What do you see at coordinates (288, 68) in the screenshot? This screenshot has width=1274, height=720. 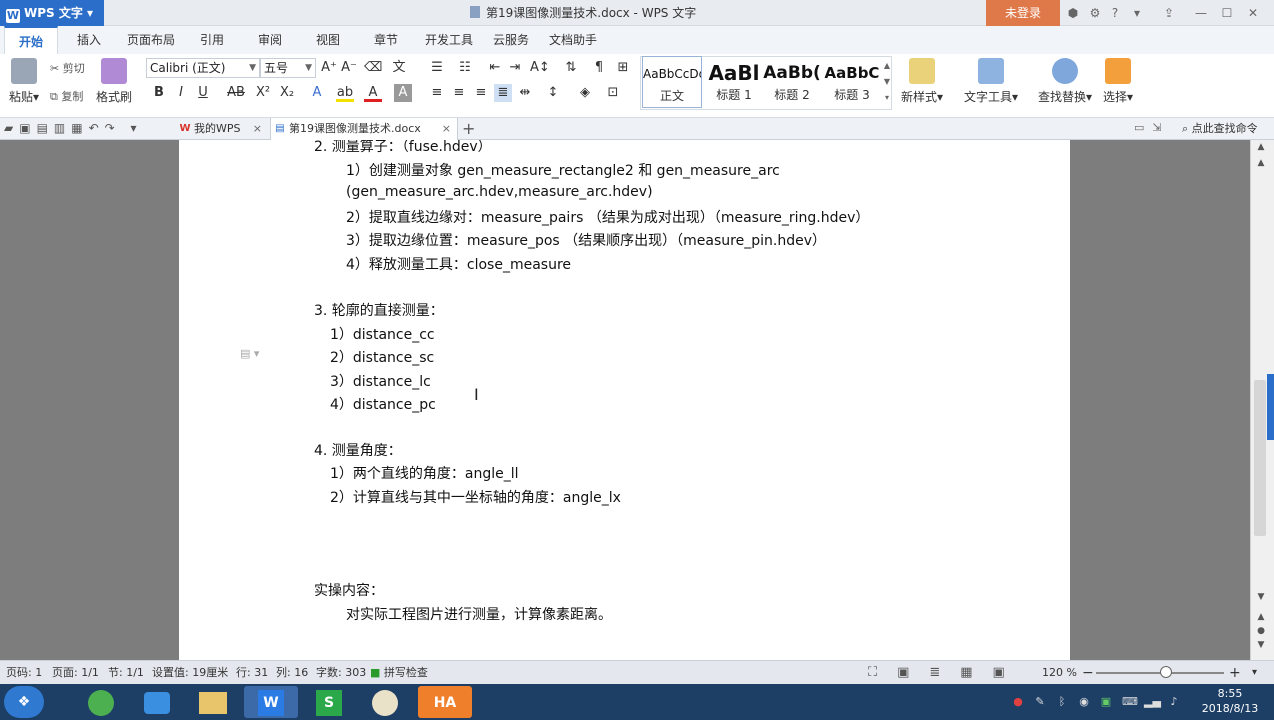 I see `font-size-select: 五号 ▼` at bounding box center [288, 68].